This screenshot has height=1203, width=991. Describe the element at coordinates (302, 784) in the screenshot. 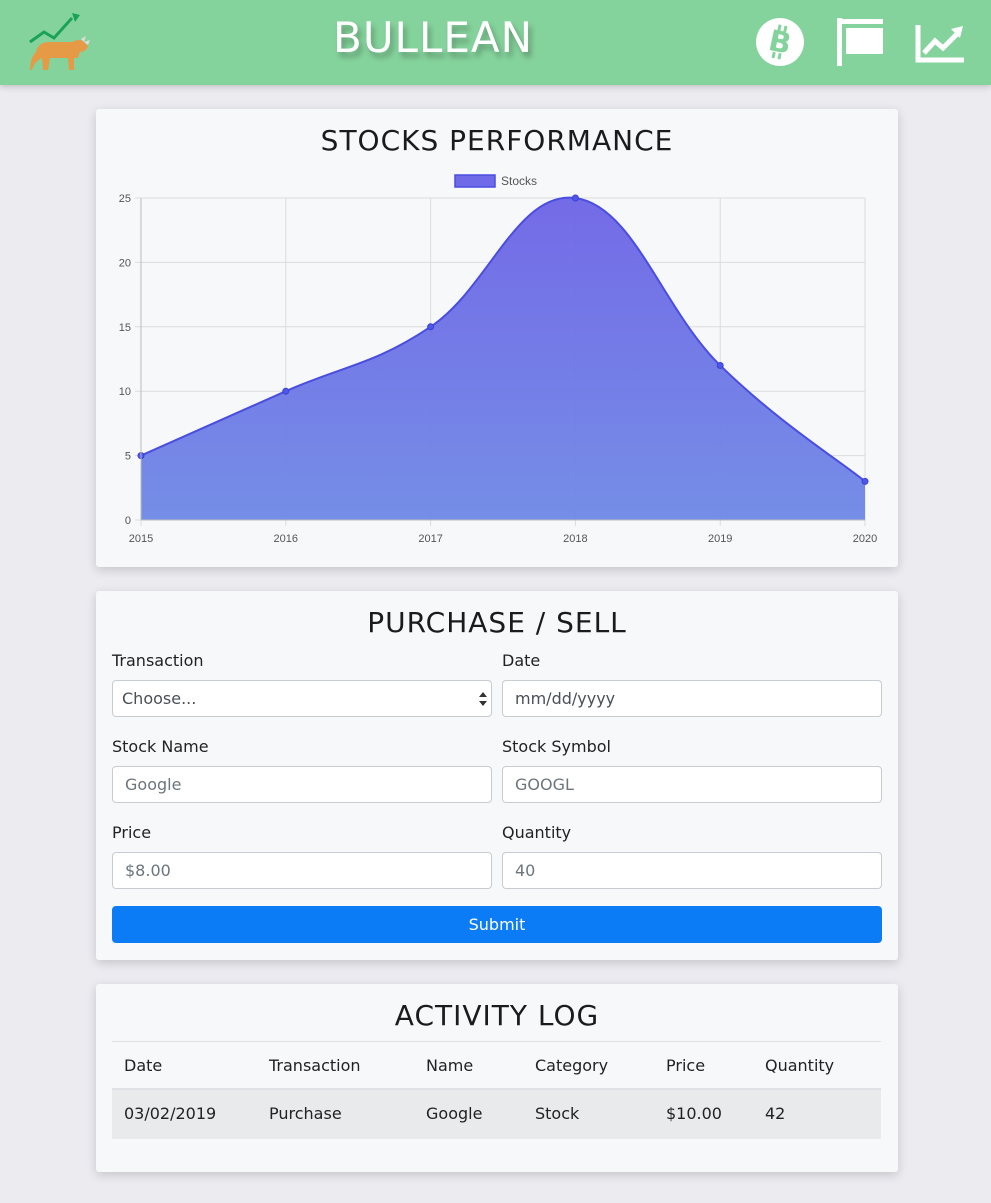

I see `stock-name-input: Google` at that location.